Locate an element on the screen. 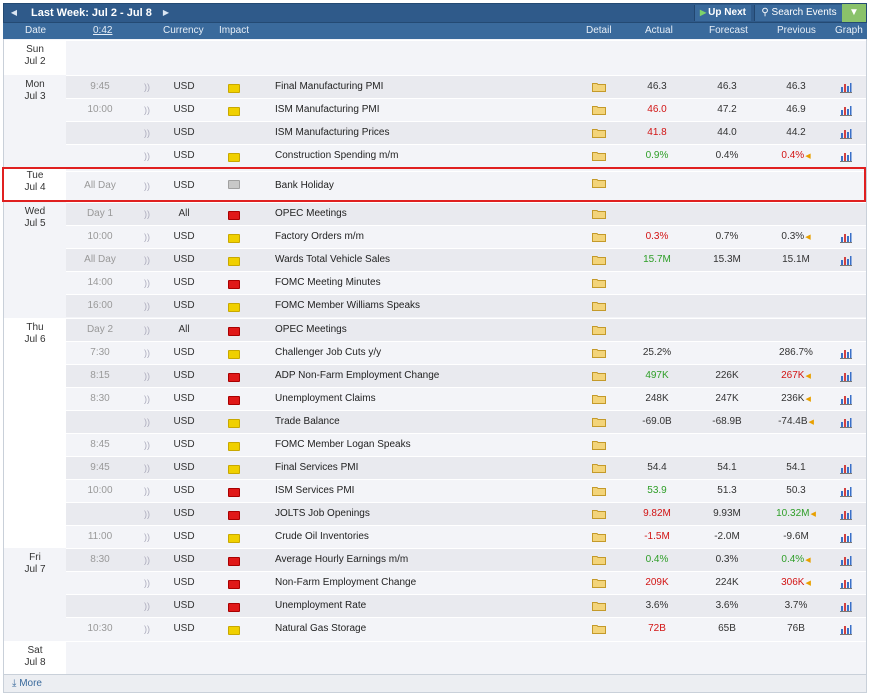 This screenshot has height=700, width=870. event-row: All Day)) USD Bank Holiday is located at coordinates (466, 186).